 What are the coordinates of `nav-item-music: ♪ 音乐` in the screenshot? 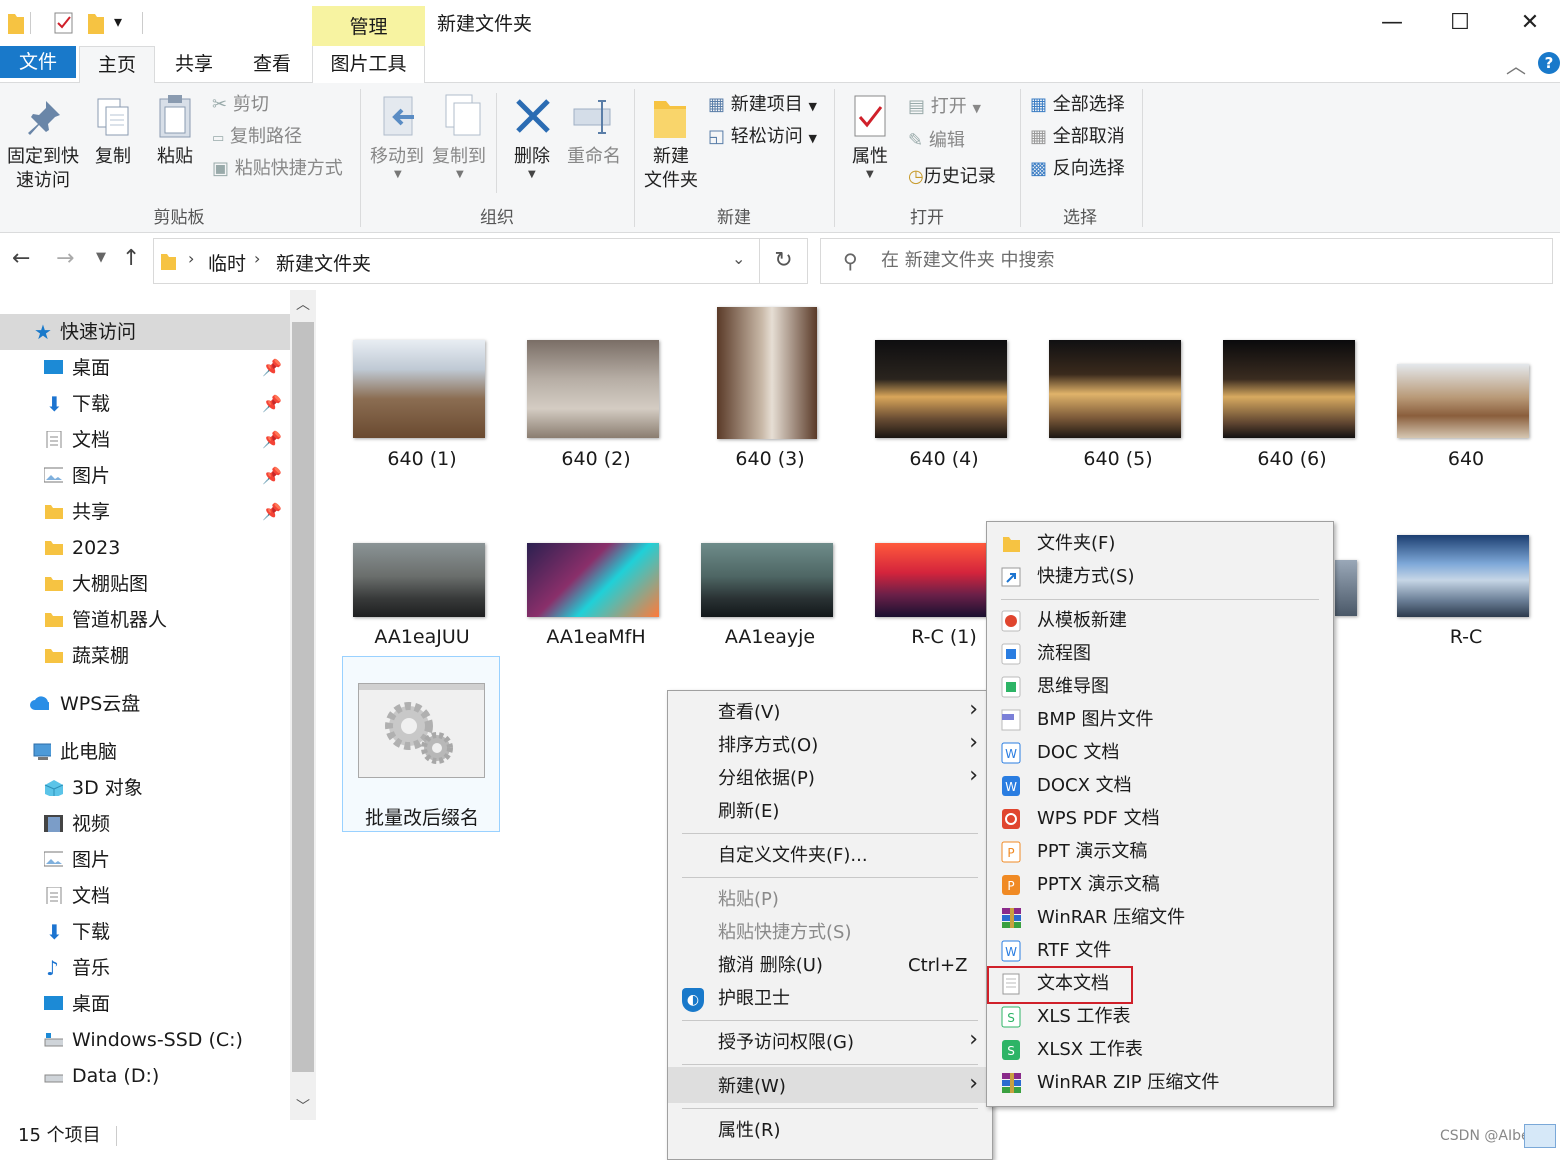 It's located at (145, 968).